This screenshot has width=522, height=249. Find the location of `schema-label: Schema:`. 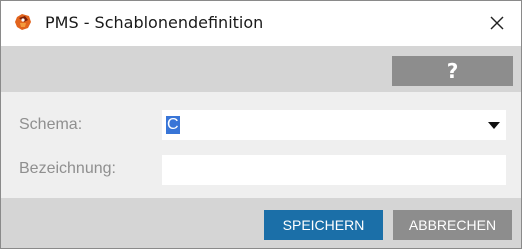

schema-label: Schema: is located at coordinates (51, 124).